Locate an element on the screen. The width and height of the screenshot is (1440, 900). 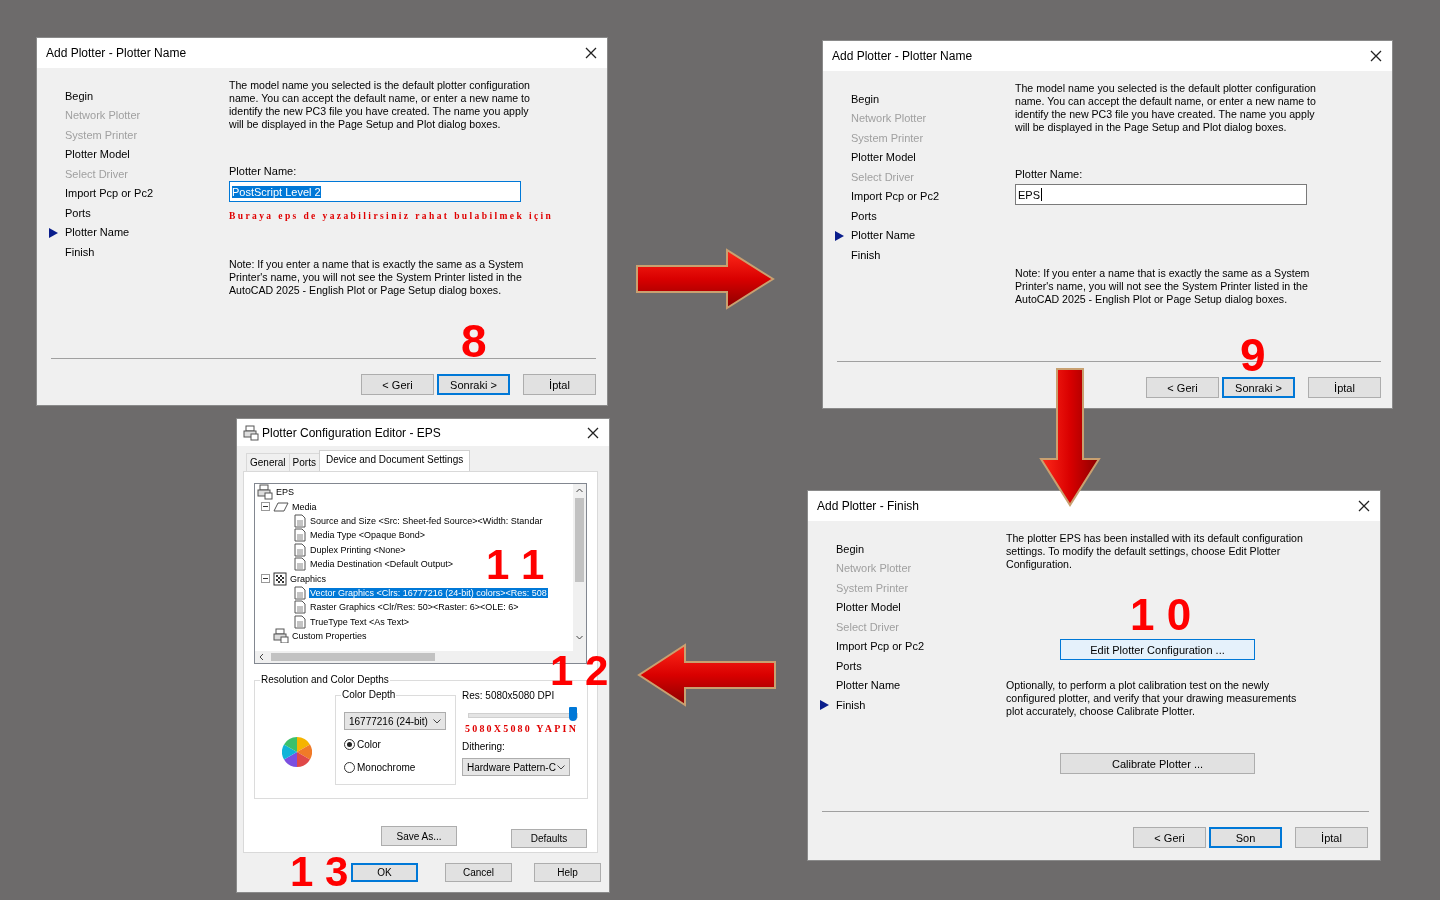
tree-item: Media Destination <Default Output> is located at coordinates (382, 564).